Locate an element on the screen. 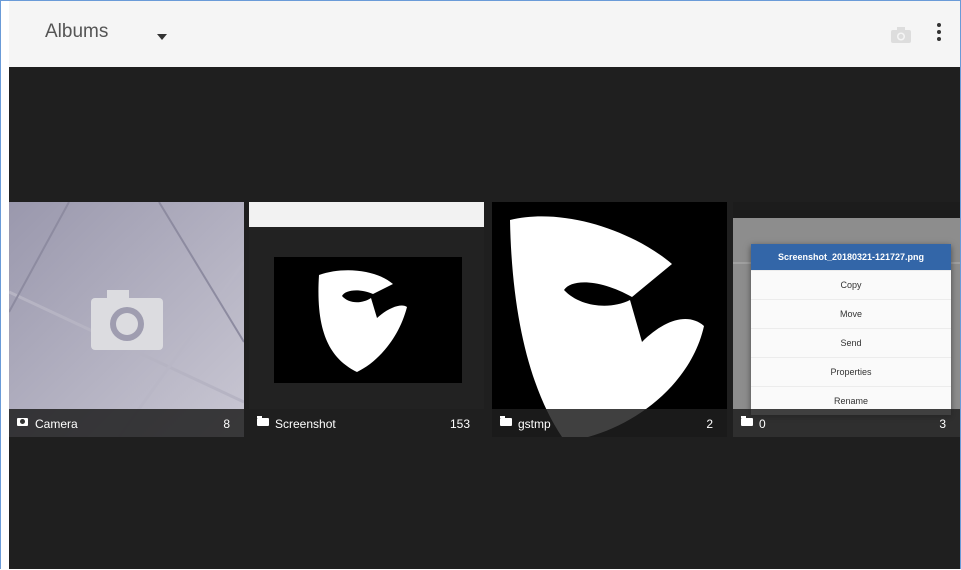 This screenshot has height=570, width=961. album-name: Screenshot is located at coordinates (305, 424).